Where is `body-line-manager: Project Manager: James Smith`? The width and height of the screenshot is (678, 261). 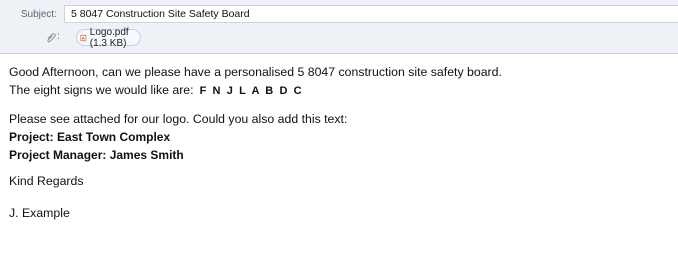
body-line-manager: Project Manager: James Smith is located at coordinates (96, 155).